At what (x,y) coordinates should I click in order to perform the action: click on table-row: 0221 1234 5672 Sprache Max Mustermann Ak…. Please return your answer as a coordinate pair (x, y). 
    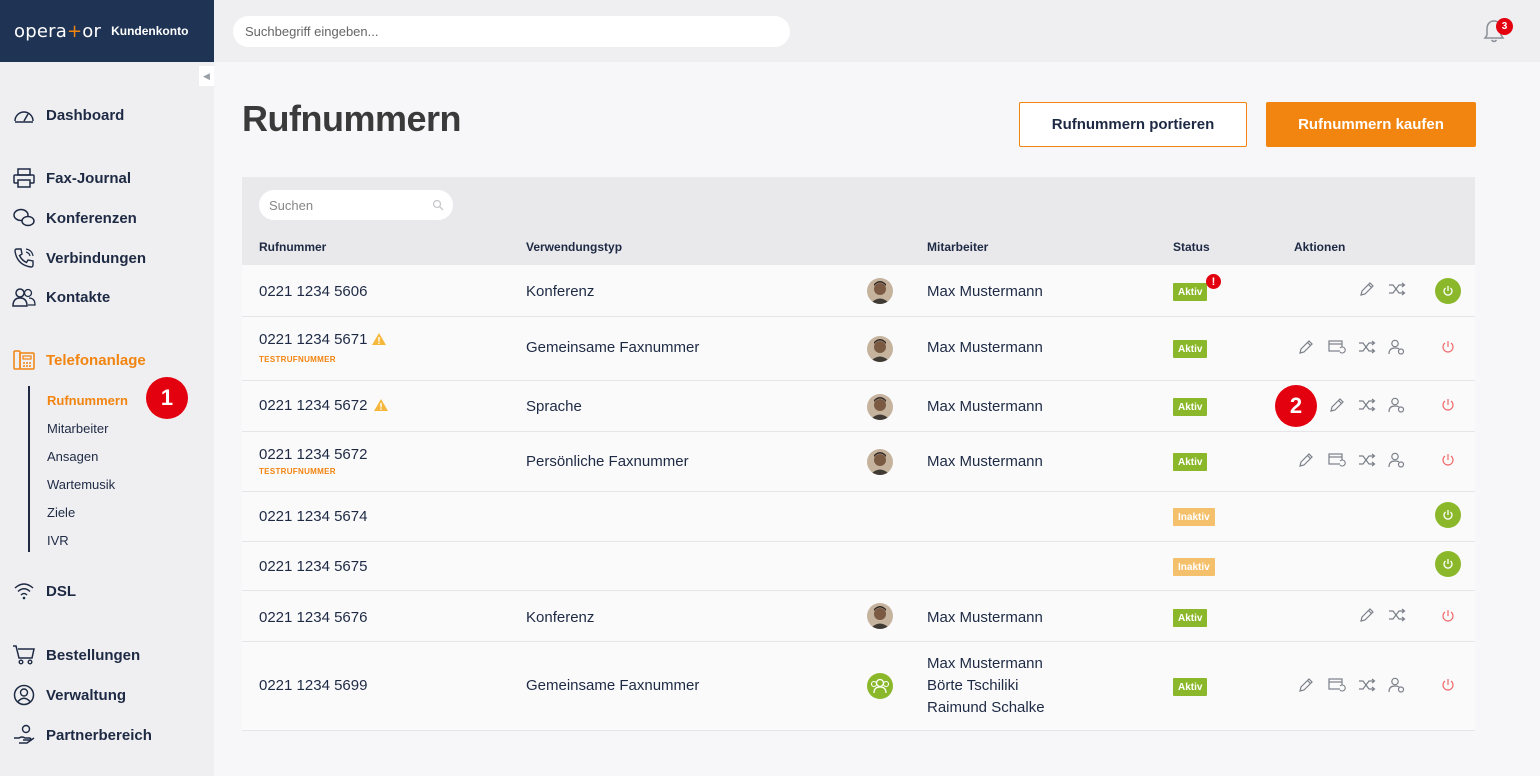
    Looking at the image, I should click on (858, 406).